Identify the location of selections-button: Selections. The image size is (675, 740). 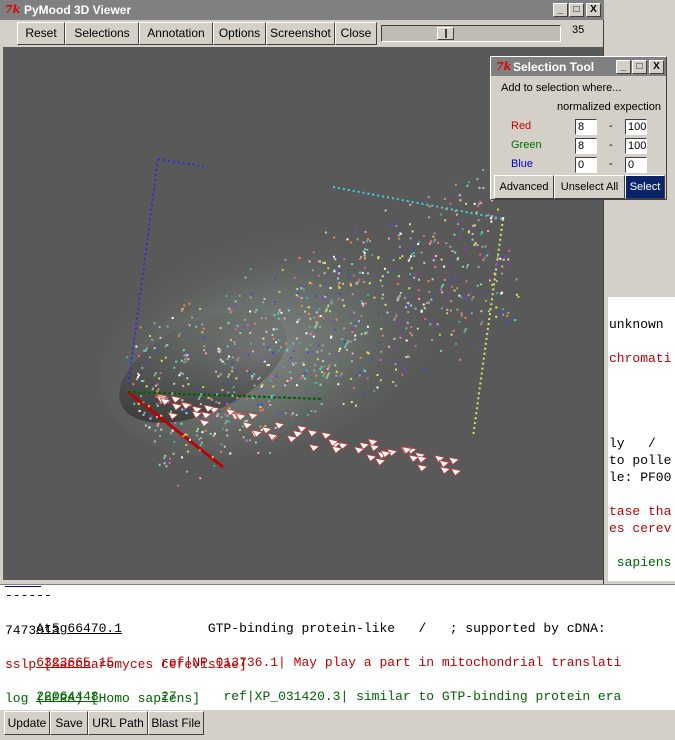
(102, 33).